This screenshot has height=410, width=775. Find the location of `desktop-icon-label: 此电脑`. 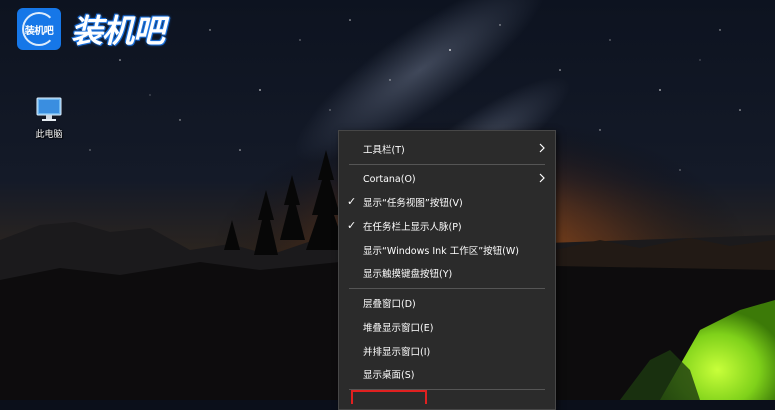

desktop-icon-label: 此电脑 is located at coordinates (49, 135).